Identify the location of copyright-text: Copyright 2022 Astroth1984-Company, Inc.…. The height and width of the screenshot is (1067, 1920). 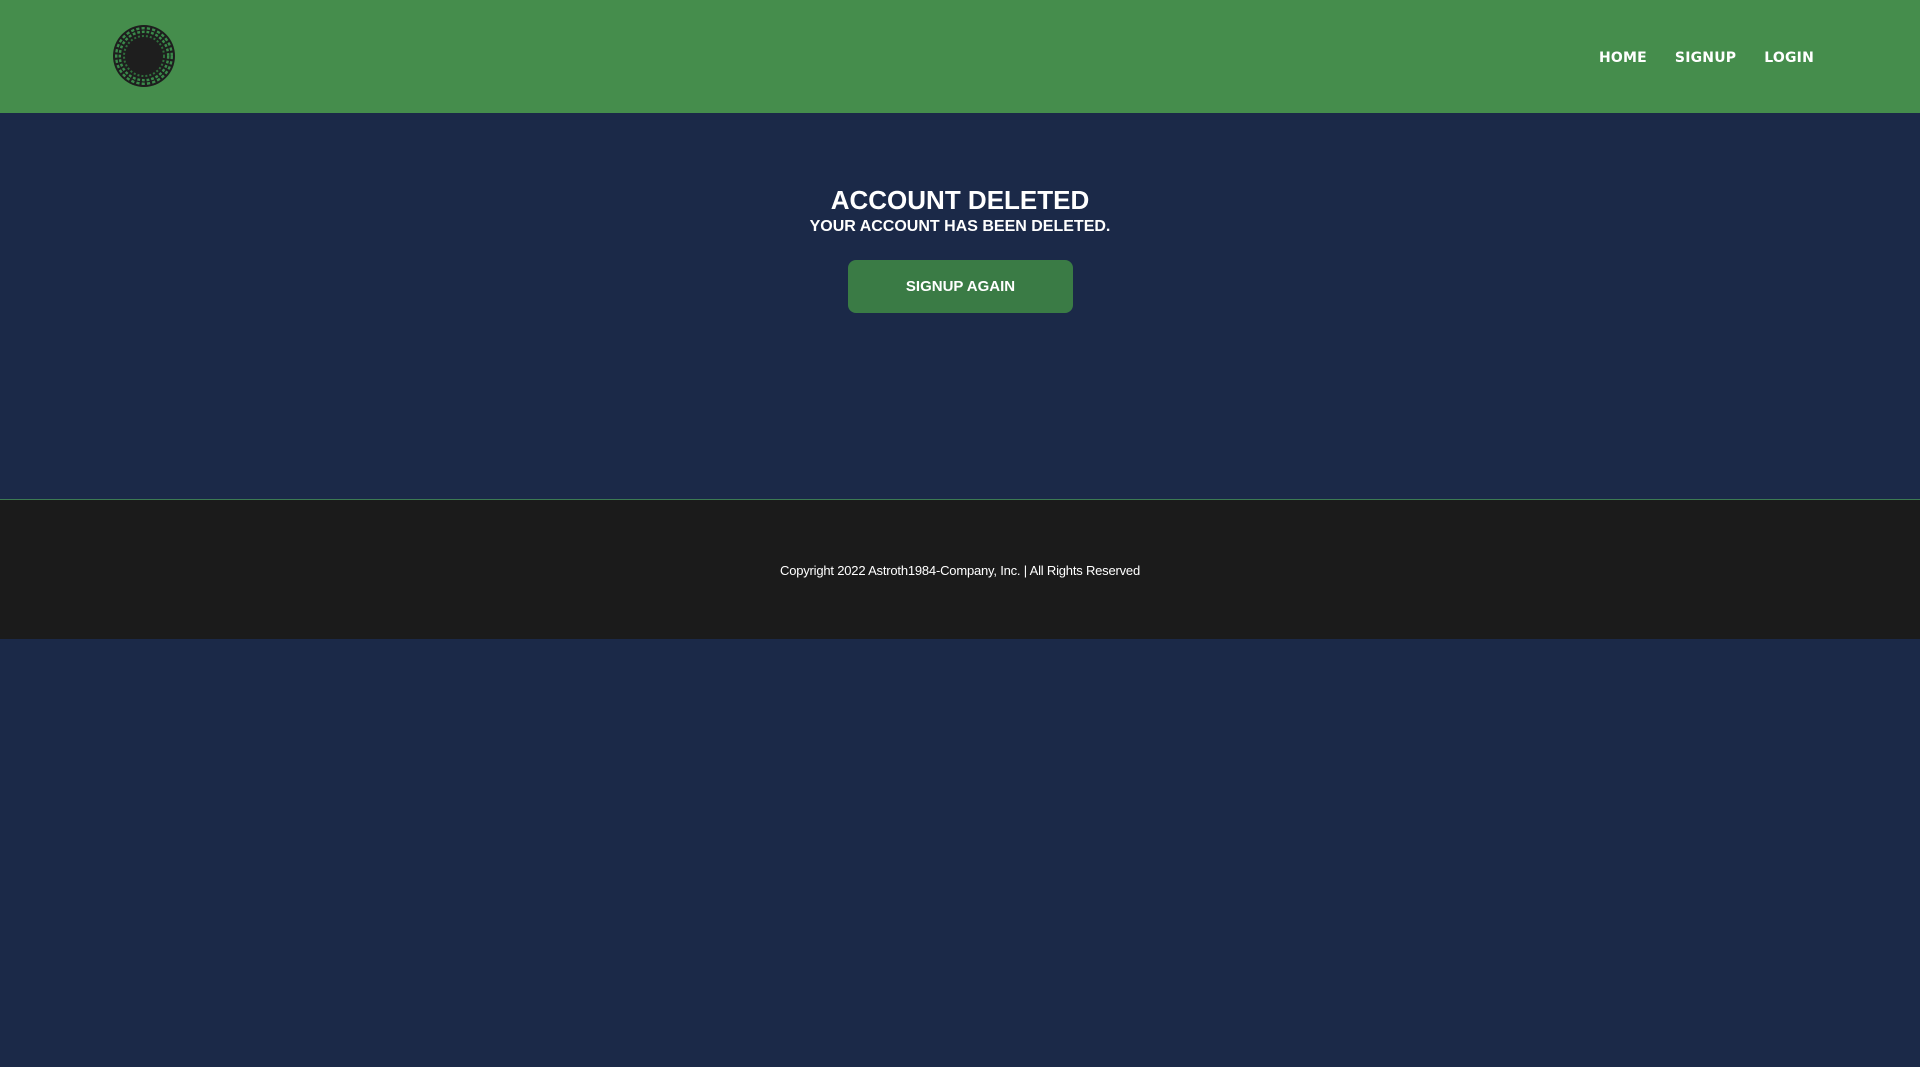
(960, 570).